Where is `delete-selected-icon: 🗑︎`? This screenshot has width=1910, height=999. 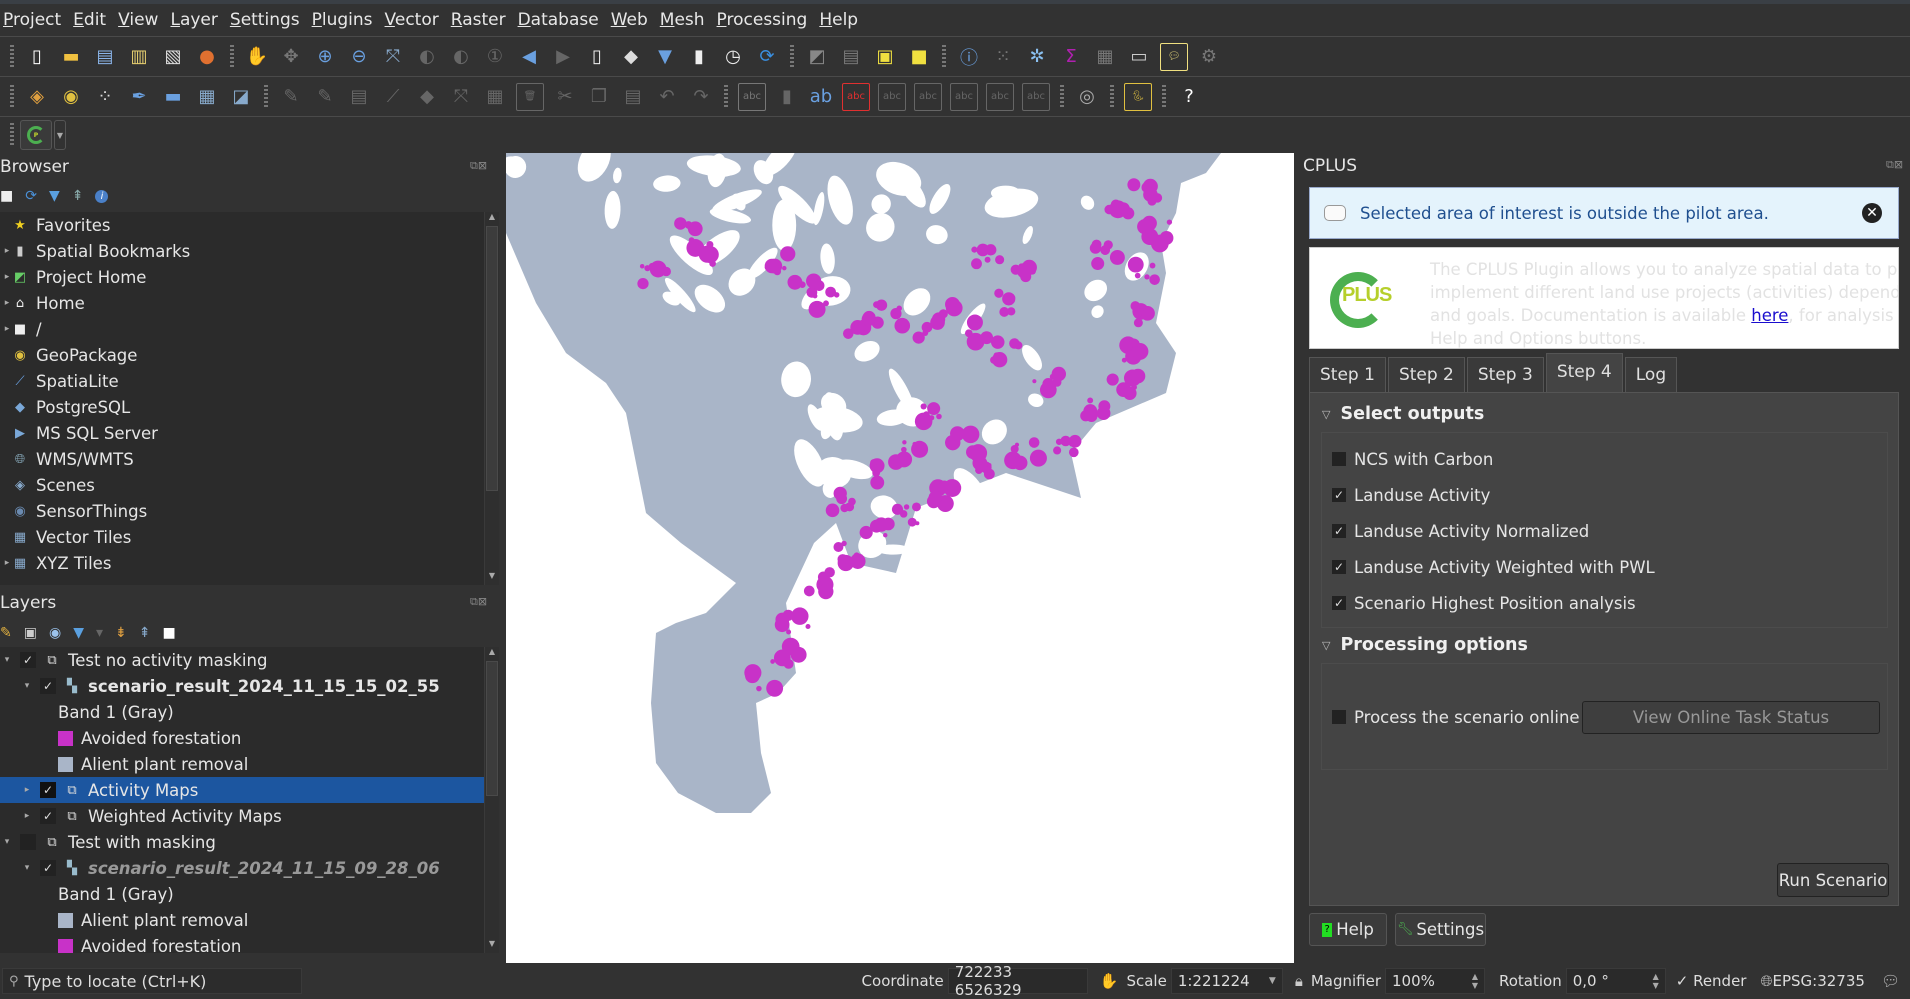
delete-selected-icon: 🗑︎ is located at coordinates (530, 96).